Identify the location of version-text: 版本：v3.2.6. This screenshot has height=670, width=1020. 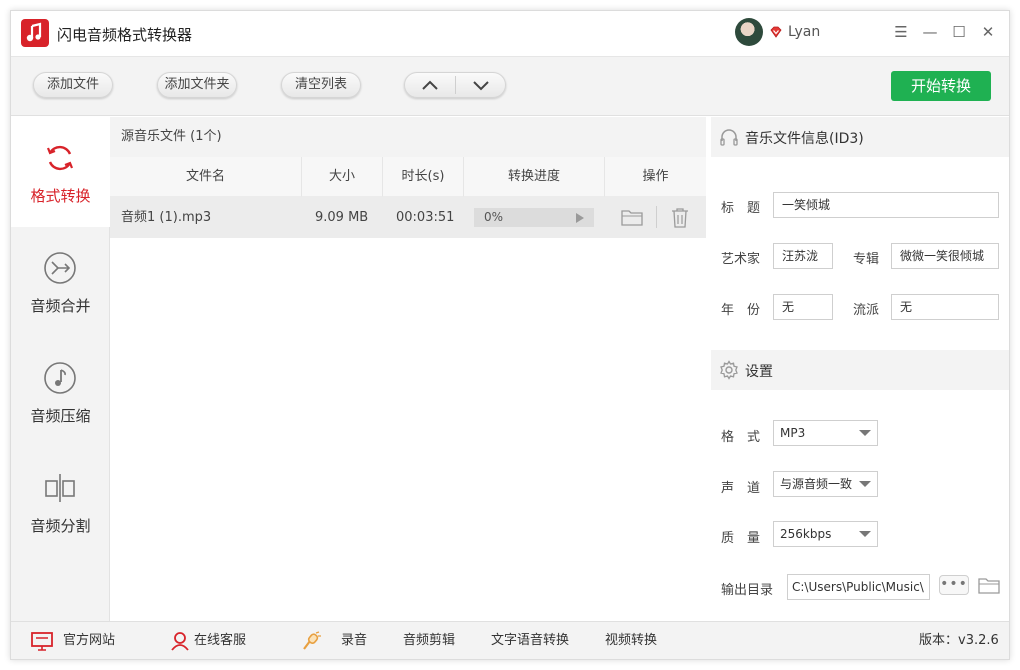
(959, 640).